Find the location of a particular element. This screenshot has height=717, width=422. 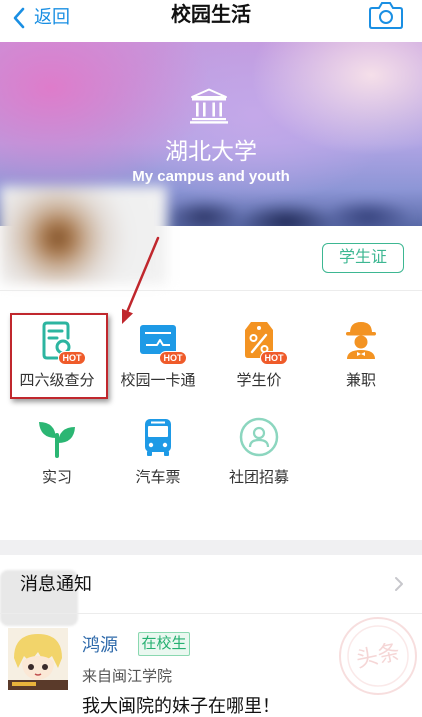

back-button: 返回 is located at coordinates (46, 18).